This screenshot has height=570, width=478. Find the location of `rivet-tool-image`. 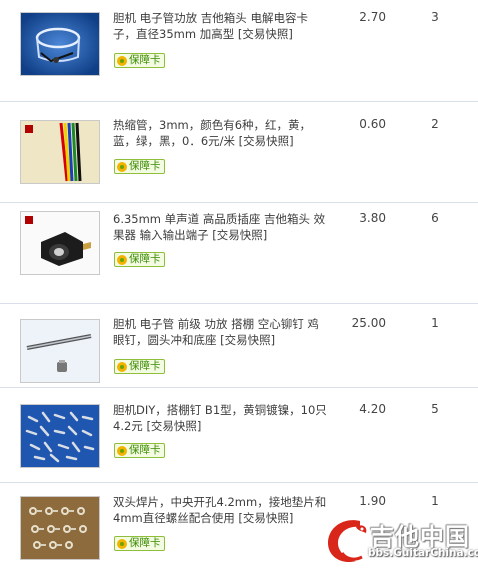

rivet-tool-image is located at coordinates (60, 351).